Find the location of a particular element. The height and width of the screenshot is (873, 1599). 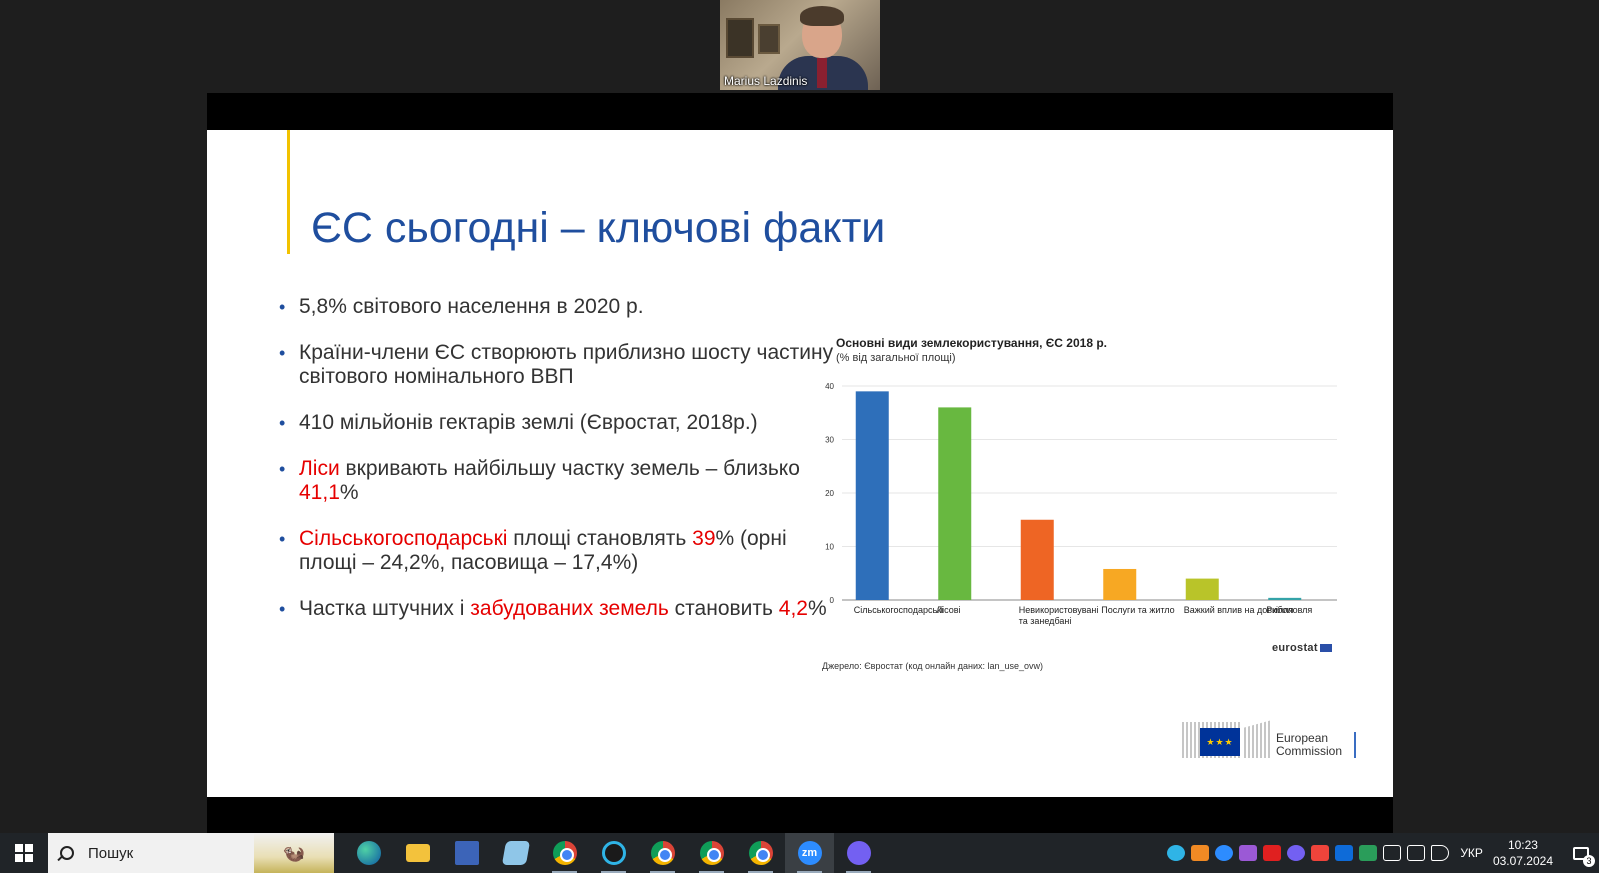

tray-viber-icon is located at coordinates (1296, 853).